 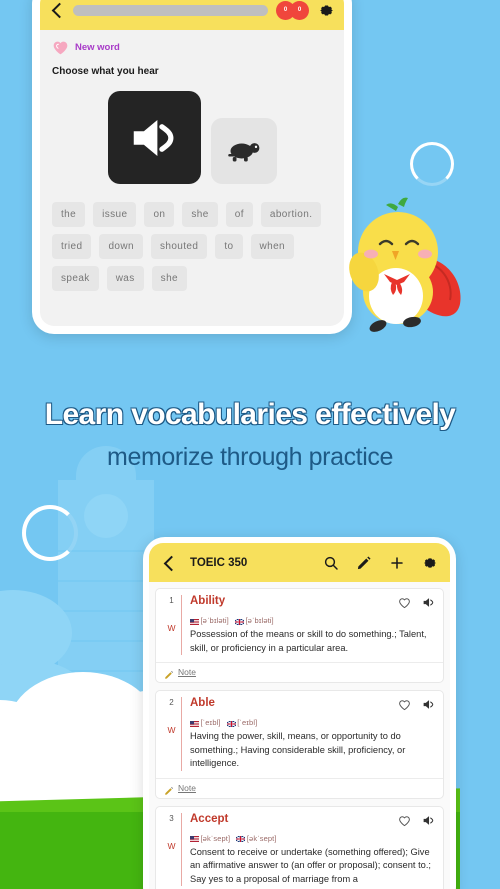 I want to click on vocab-card-meta: 2 W, so click(x=171, y=734).